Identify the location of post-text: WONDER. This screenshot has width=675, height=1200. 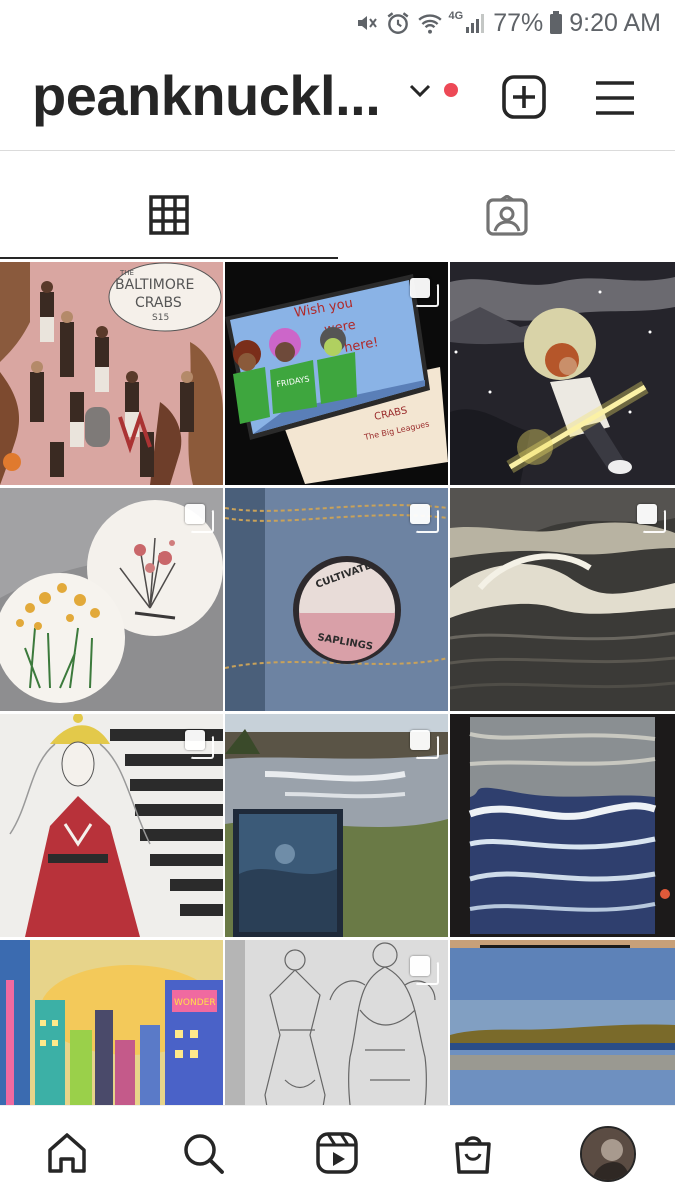
(195, 1003).